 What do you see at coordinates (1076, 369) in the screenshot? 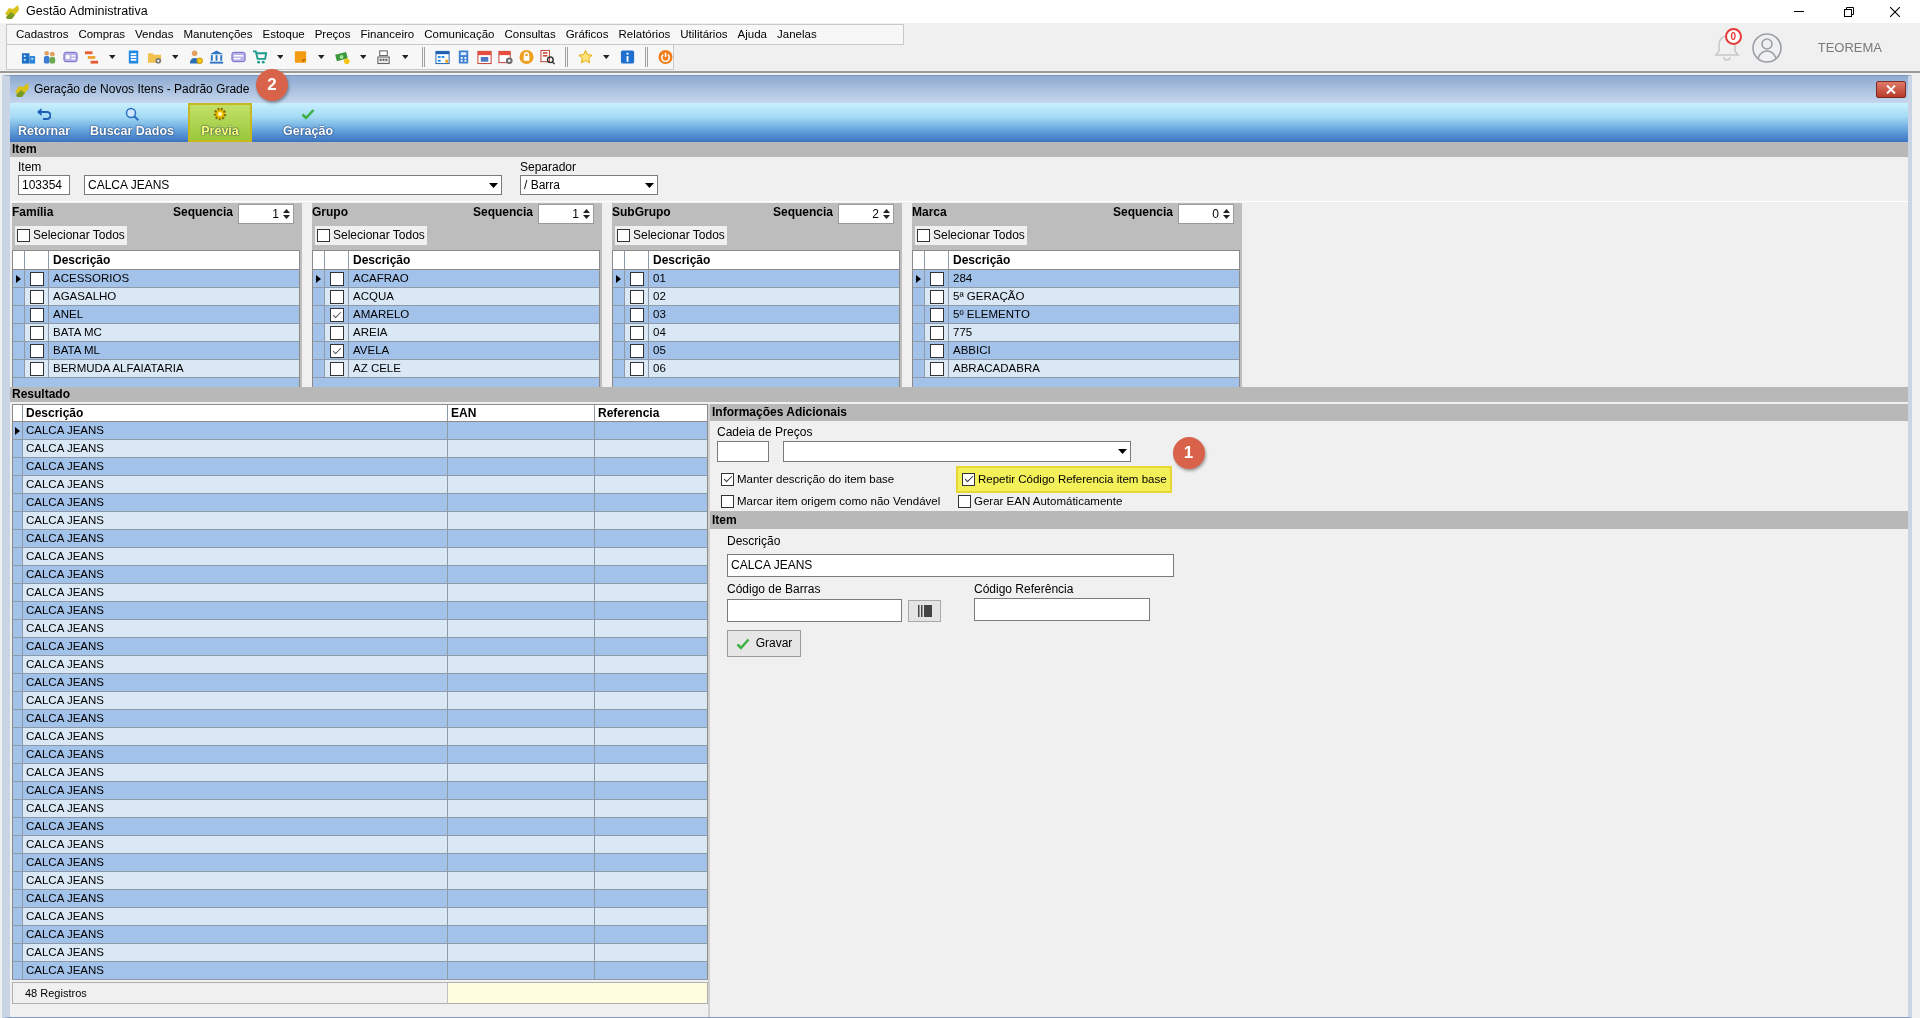
I see `grid-row: ABRACADABRA` at bounding box center [1076, 369].